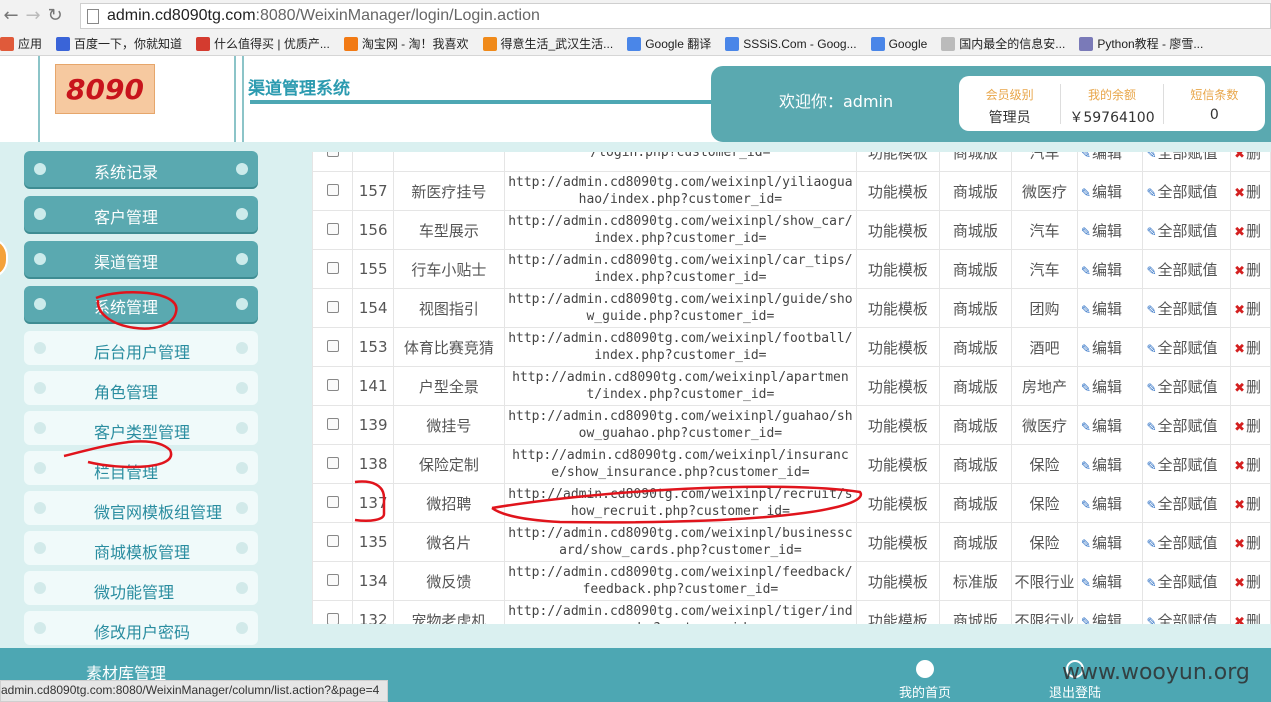  I want to click on row-version: 标准版, so click(975, 581).